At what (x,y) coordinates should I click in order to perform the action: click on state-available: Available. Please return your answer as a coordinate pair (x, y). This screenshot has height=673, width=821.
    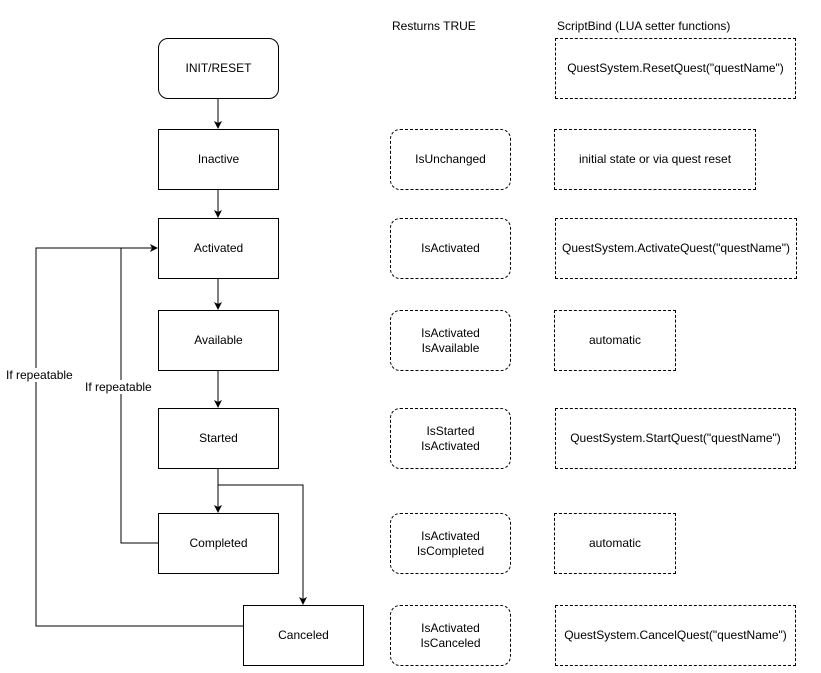
    Looking at the image, I should click on (218, 340).